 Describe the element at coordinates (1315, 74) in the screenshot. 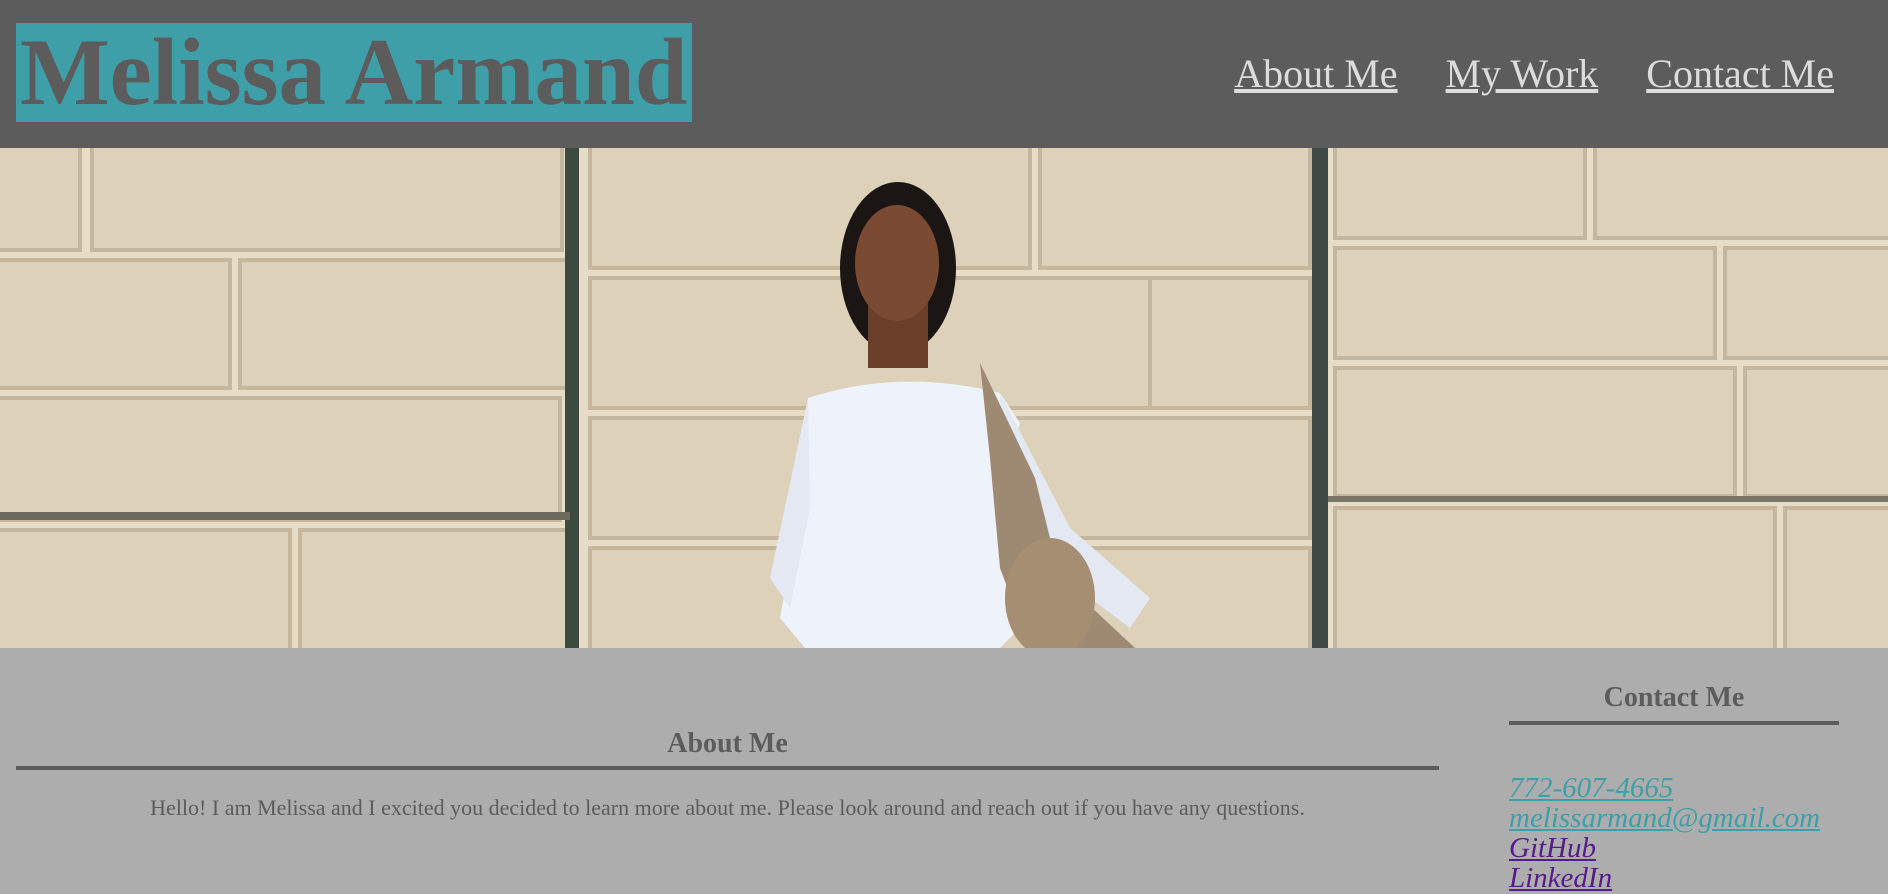

I see `nav-about-me: About Me` at that location.